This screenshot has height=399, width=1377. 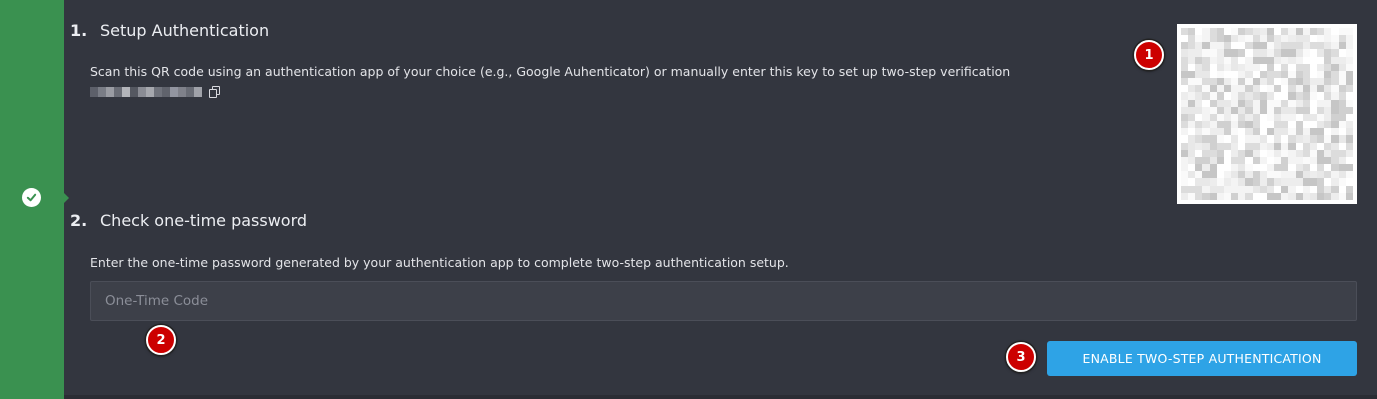 What do you see at coordinates (1202, 358) in the screenshot?
I see `enable-two-step-authentication-button: ENABLE TWO-STEP AUTHENTICATION` at bounding box center [1202, 358].